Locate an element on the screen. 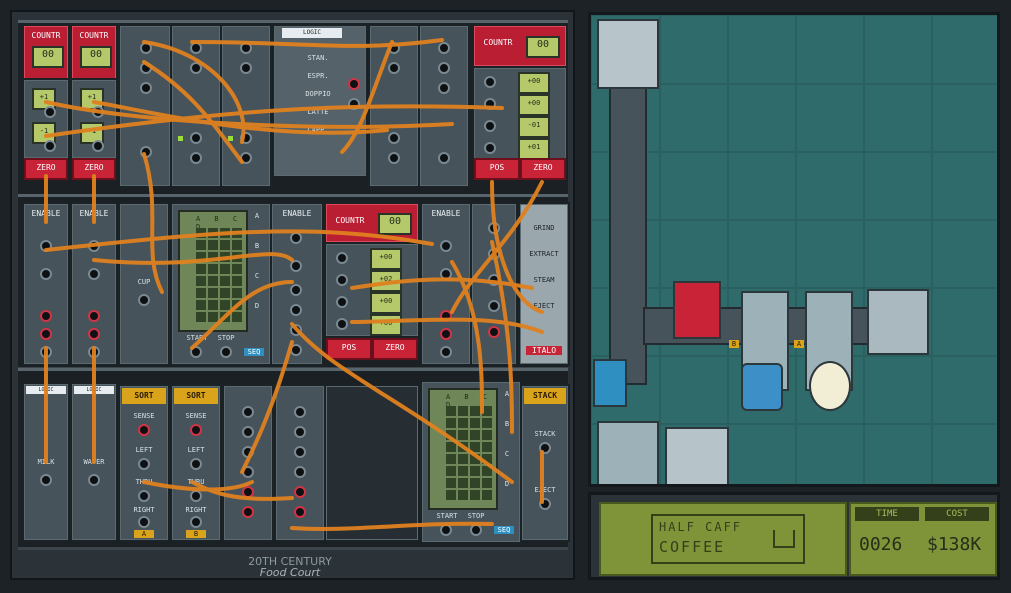  logic-menu-module: LOGIC STAN. ESPR. DOPPIO LATTE CAPP. is located at coordinates (320, 101).